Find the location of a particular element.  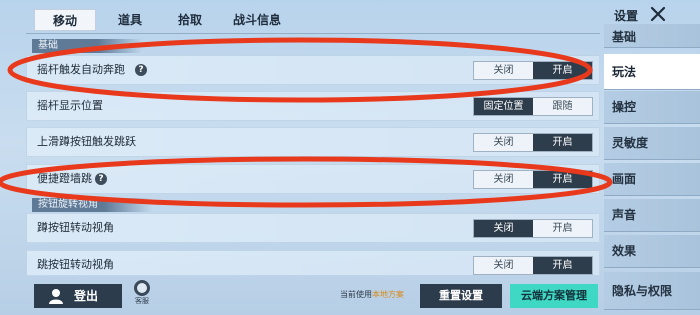

cloud-scheme-button: 云端方案管理 is located at coordinates (554, 296).